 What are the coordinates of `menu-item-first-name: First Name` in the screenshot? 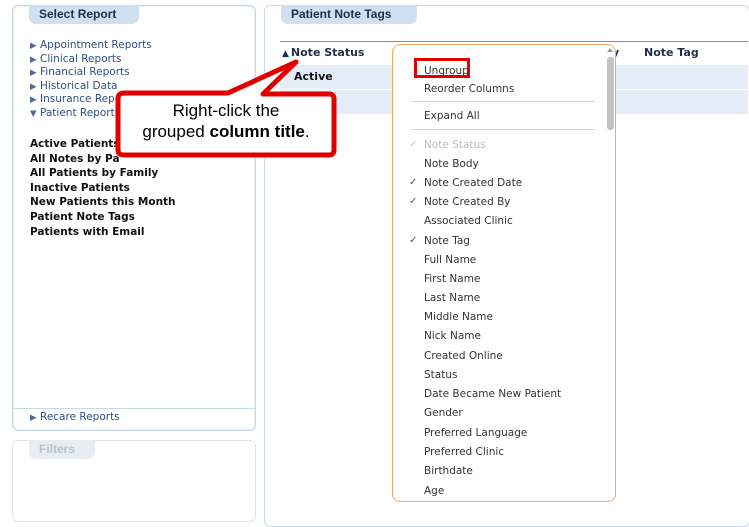 It's located at (452, 279).